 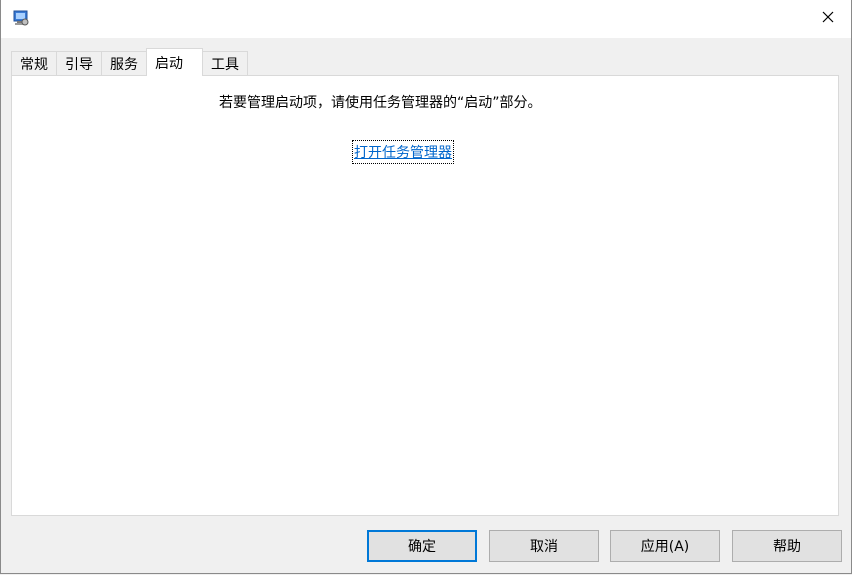 What do you see at coordinates (225, 63) in the screenshot?
I see `tab-tools: 工具` at bounding box center [225, 63].